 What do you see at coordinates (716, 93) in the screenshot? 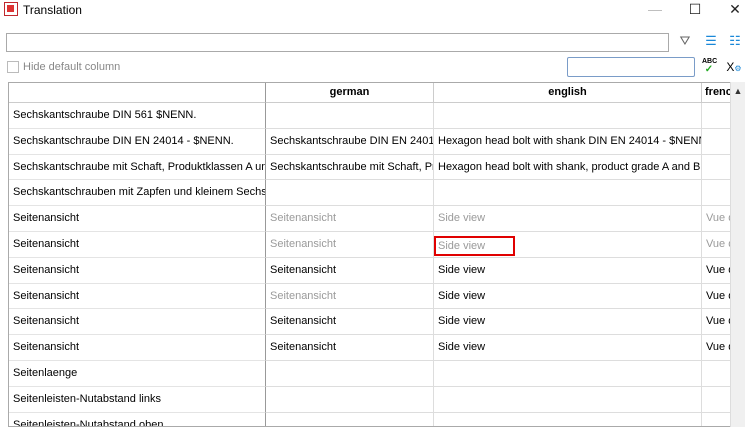
I see `column-header-french: french` at bounding box center [716, 93].